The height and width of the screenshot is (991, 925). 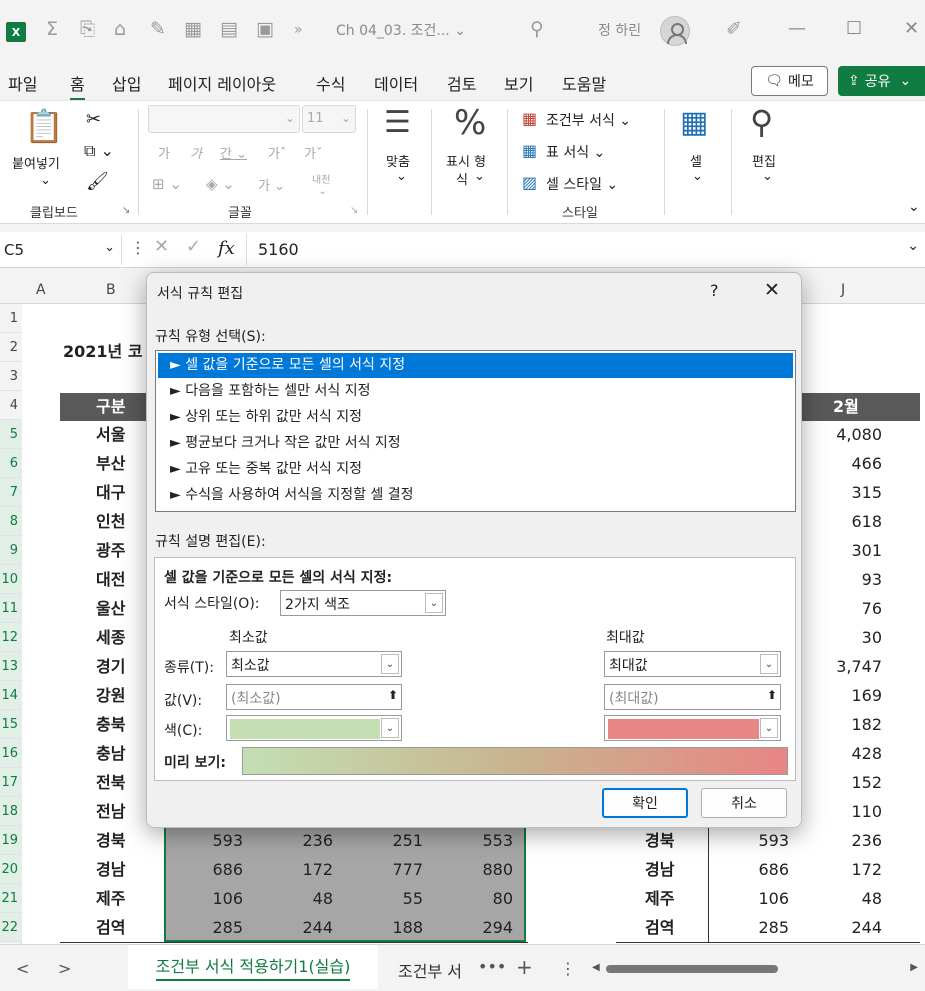 I want to click on value-cell: 182, so click(x=851, y=724).